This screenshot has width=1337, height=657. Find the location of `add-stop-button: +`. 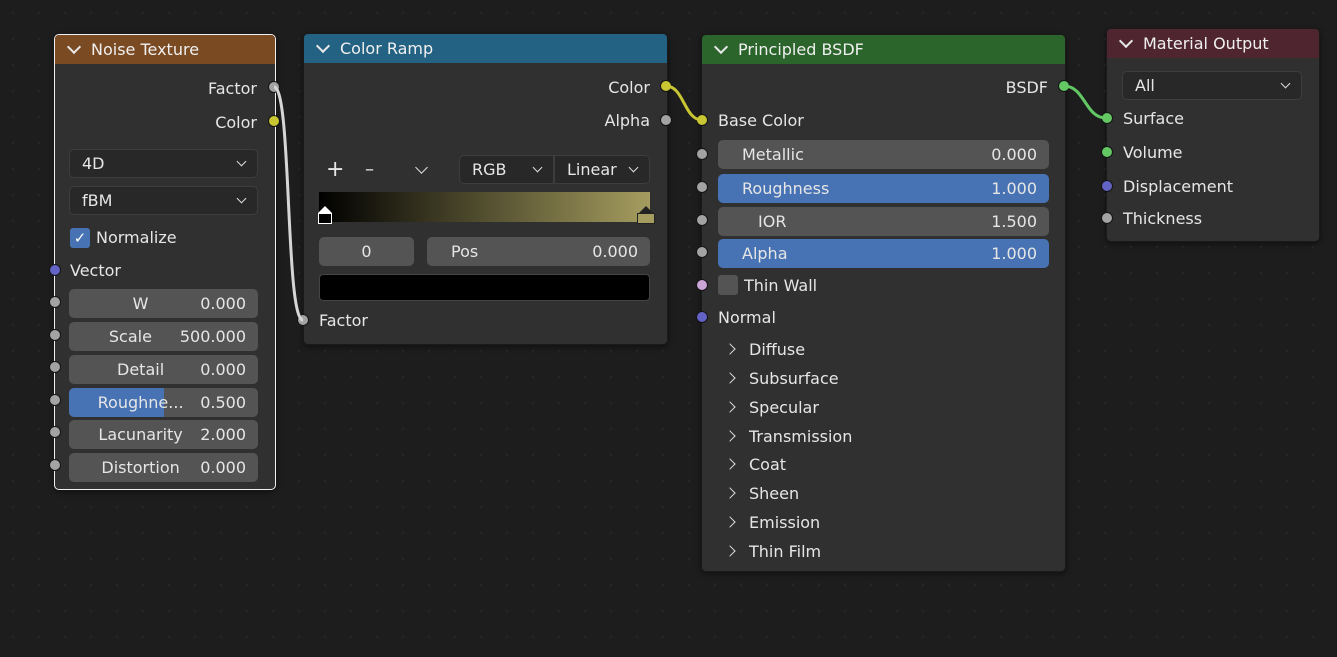

add-stop-button: + is located at coordinates (335, 170).